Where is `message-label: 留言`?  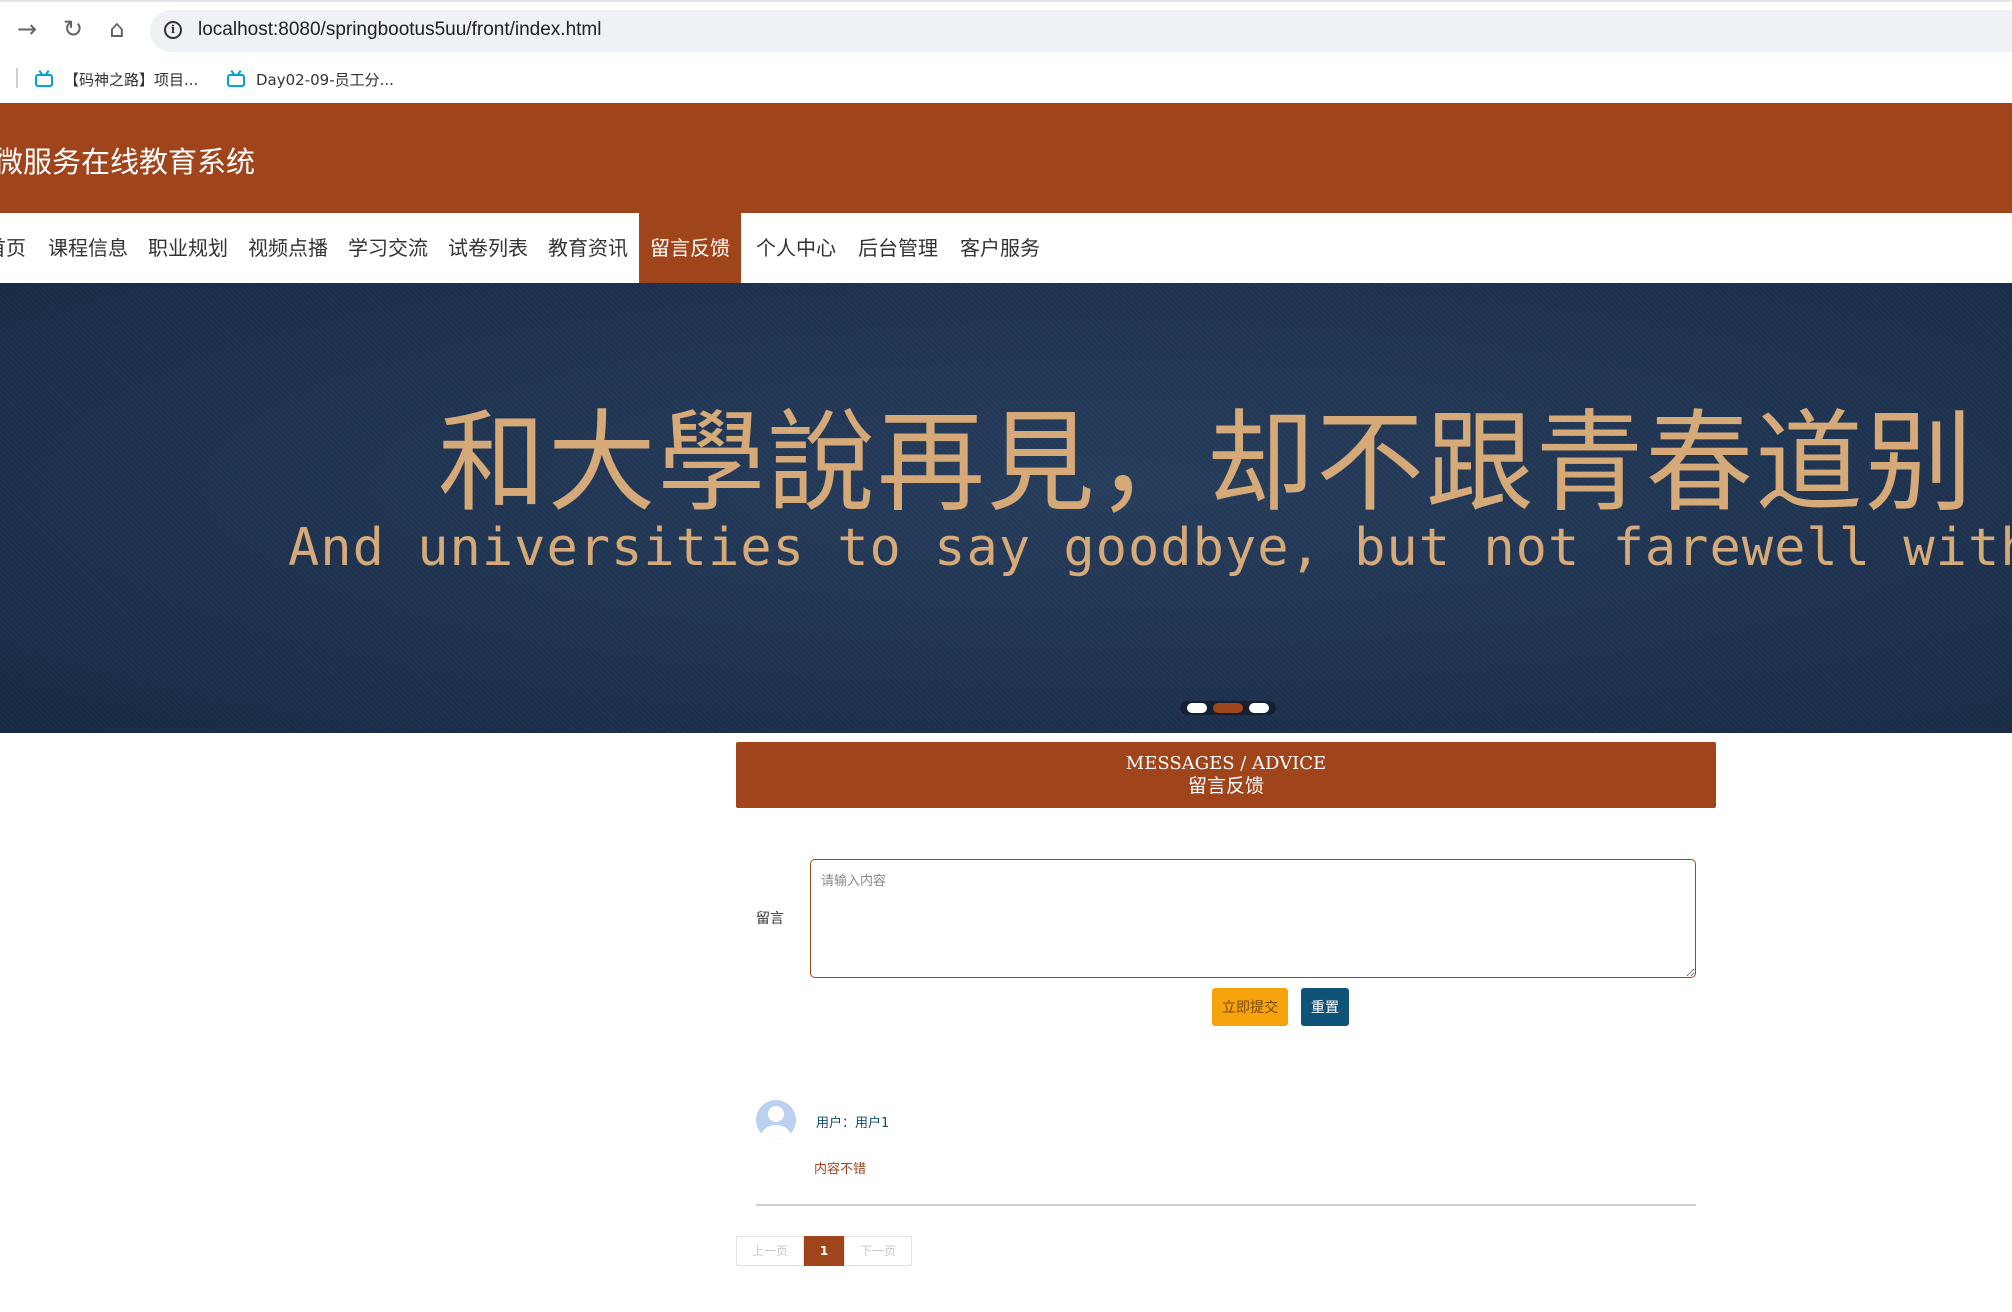
message-label: 留言 is located at coordinates (770, 919).